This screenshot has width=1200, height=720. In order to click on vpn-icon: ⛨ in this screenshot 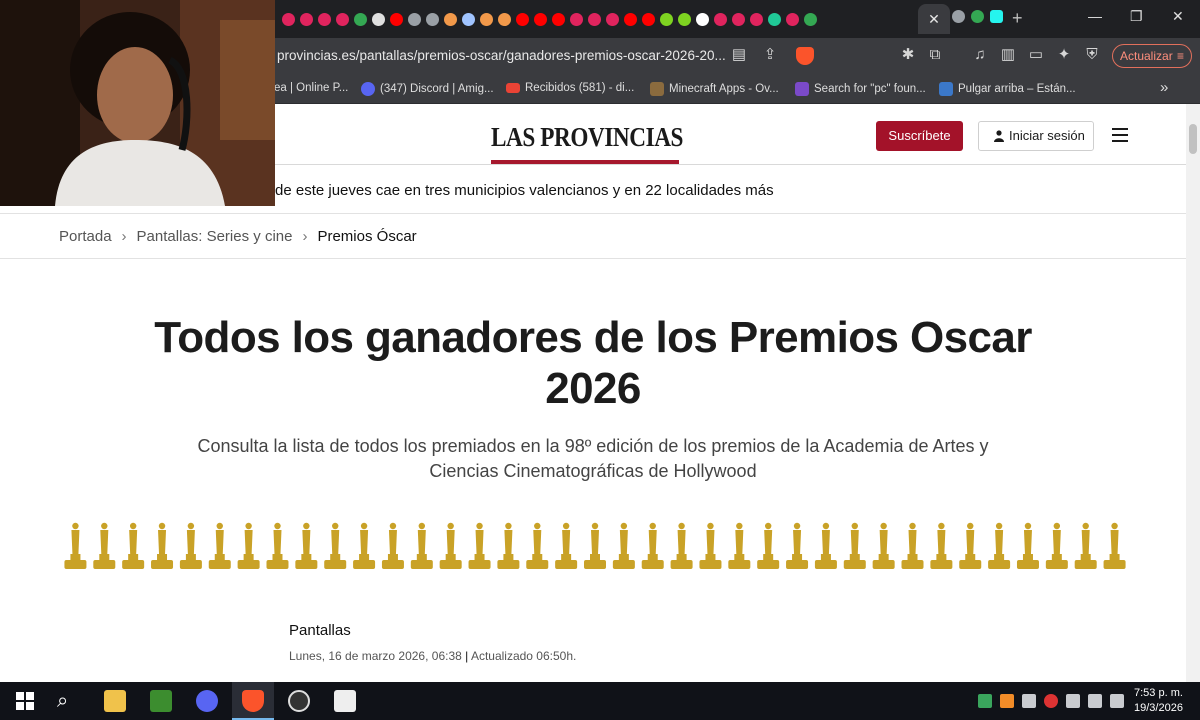, I will do `click(1092, 55)`.